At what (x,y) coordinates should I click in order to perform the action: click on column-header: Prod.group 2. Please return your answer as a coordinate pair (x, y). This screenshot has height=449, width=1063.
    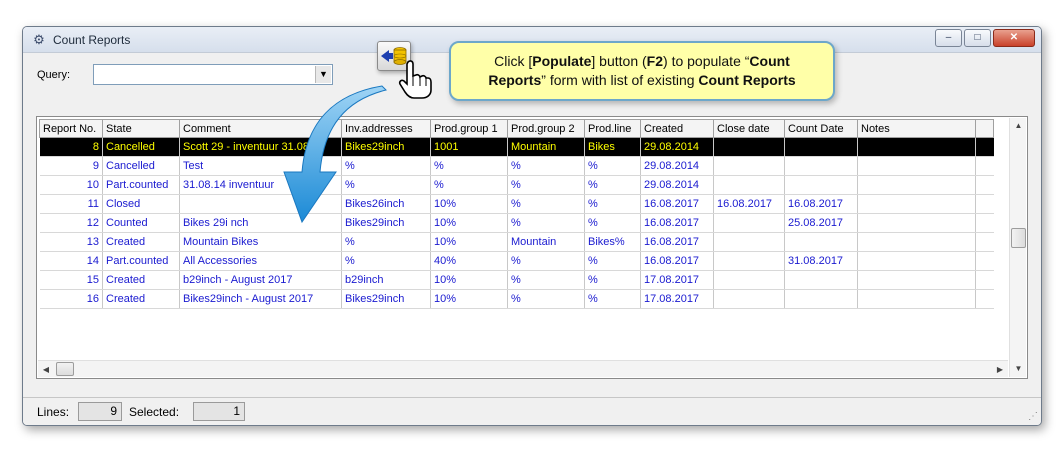
    Looking at the image, I should click on (546, 128).